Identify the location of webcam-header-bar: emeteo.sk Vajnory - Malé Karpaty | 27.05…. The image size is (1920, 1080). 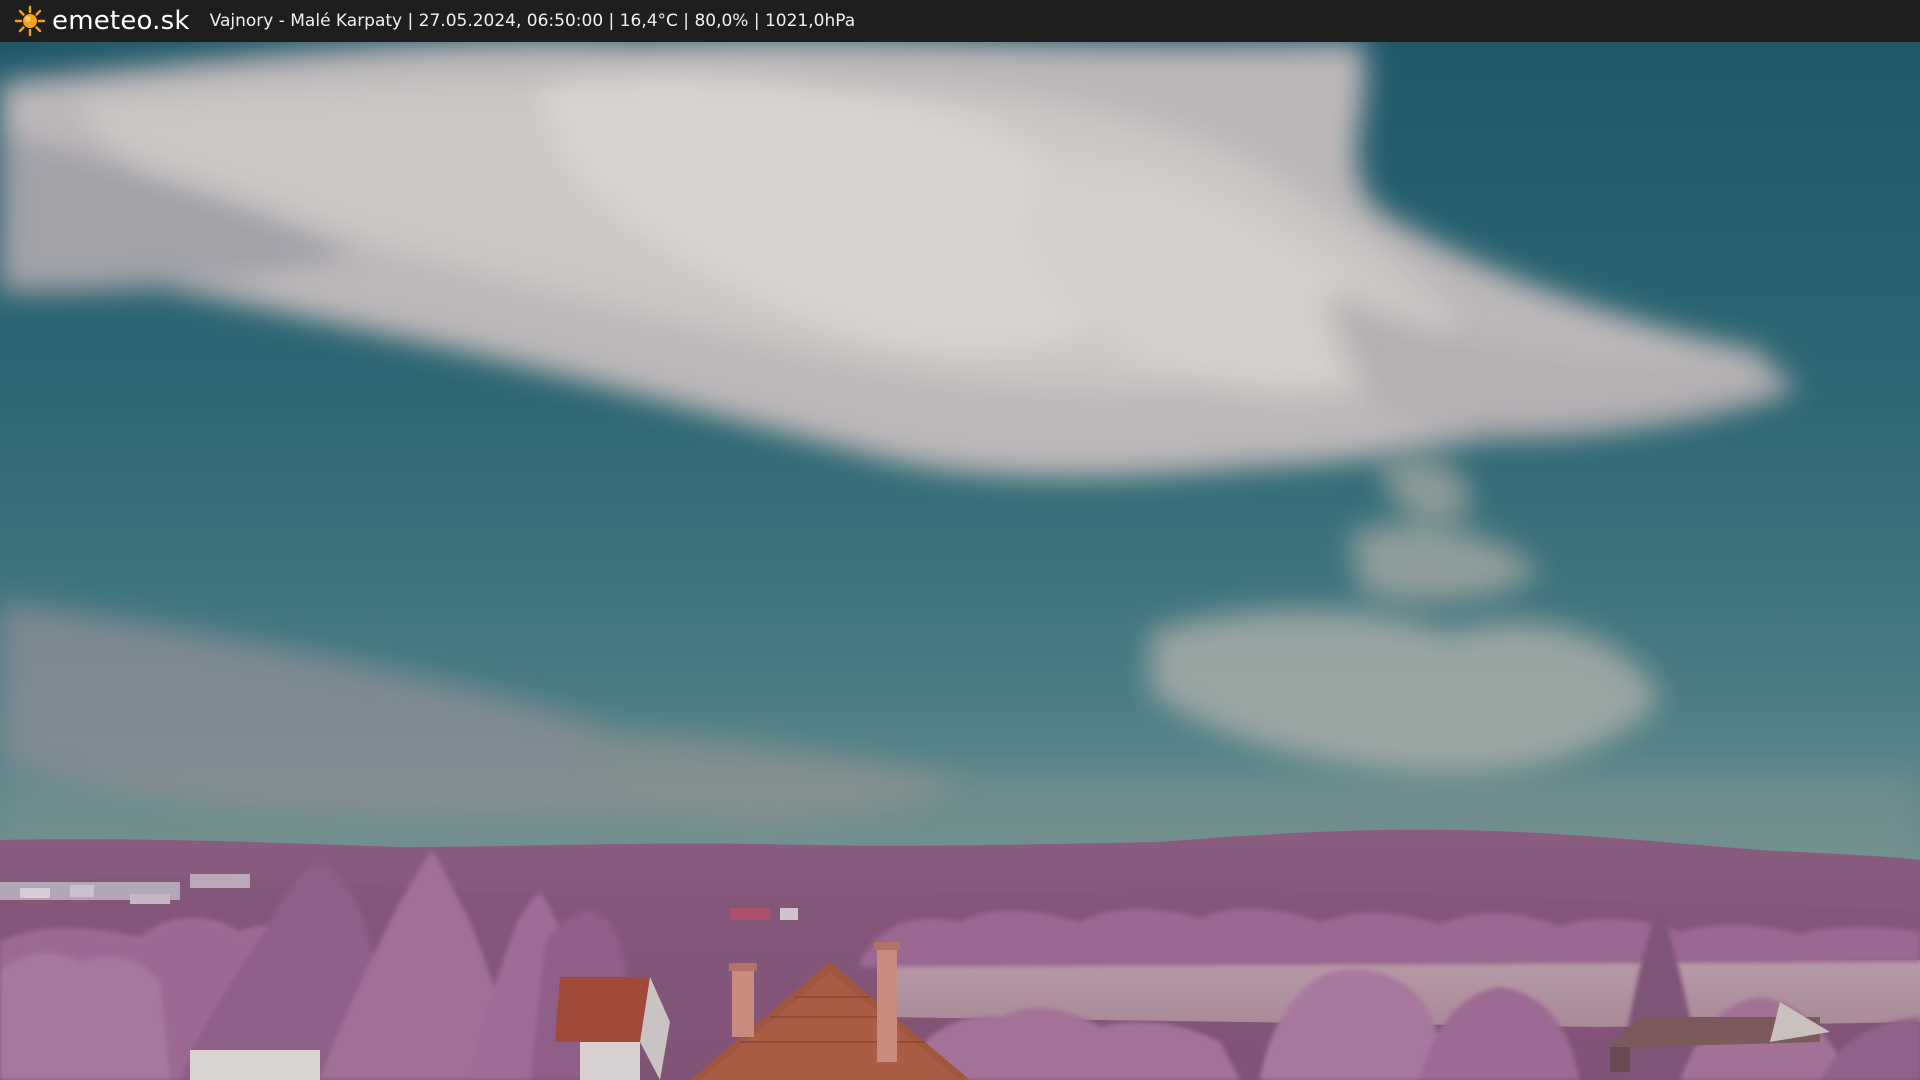
(960, 21).